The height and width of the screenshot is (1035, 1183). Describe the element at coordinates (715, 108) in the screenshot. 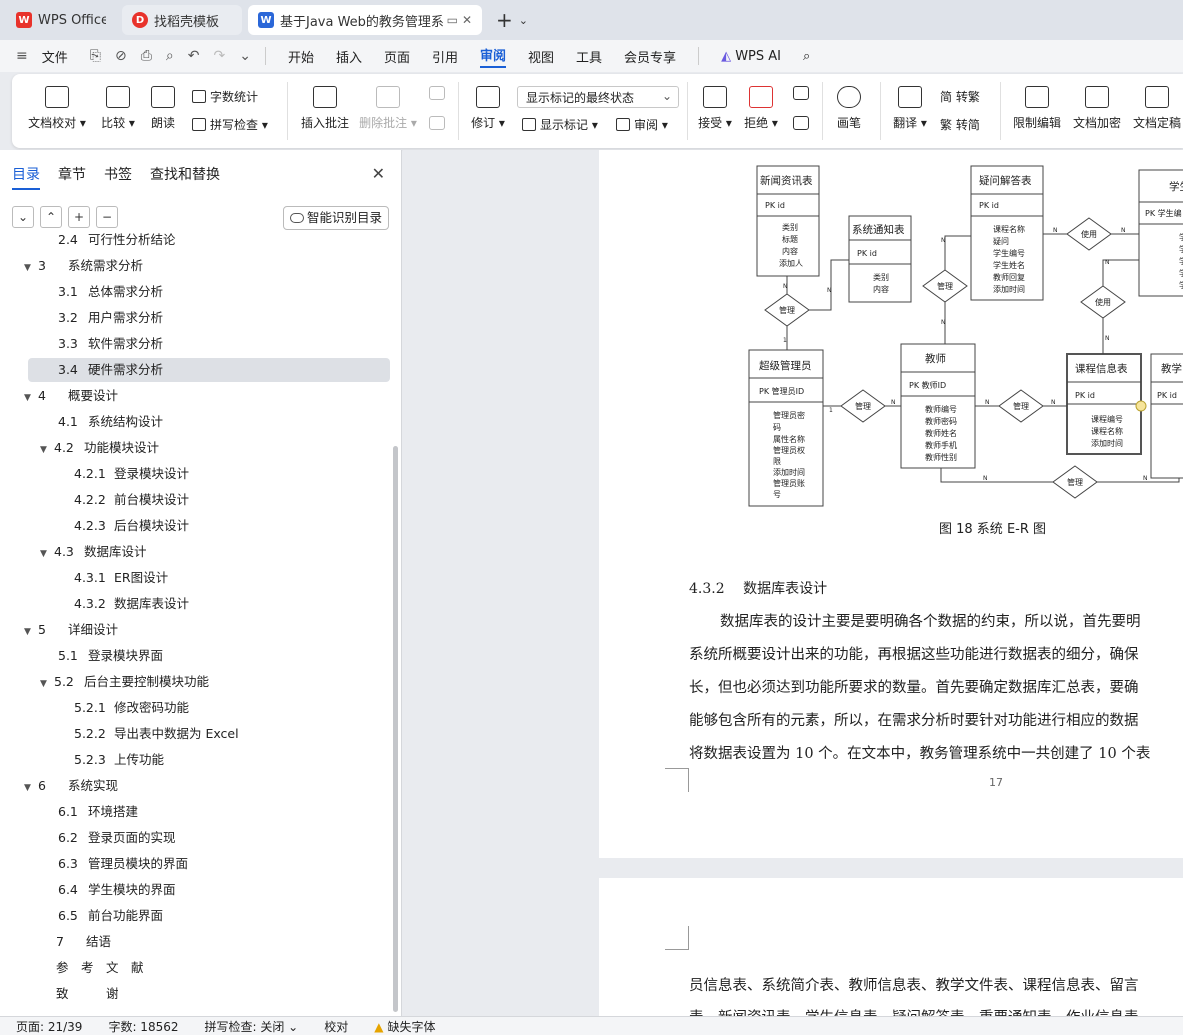

I see `accept-button: 接受 ▾` at that location.